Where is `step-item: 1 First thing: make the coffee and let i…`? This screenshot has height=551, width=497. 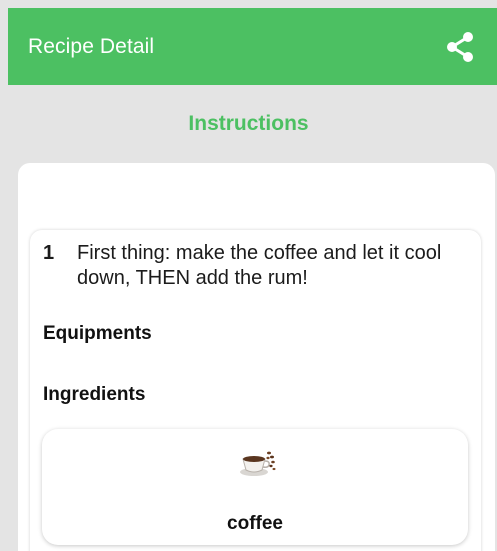 step-item: 1 First thing: make the coffee and let i… is located at coordinates (253, 266).